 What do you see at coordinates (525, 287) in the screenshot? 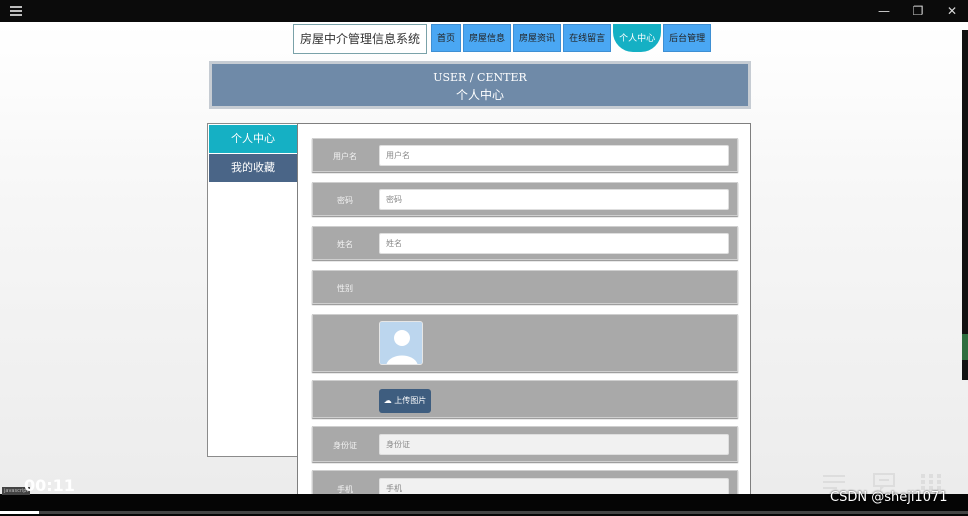
I see `form-row-gender: 性别` at bounding box center [525, 287].